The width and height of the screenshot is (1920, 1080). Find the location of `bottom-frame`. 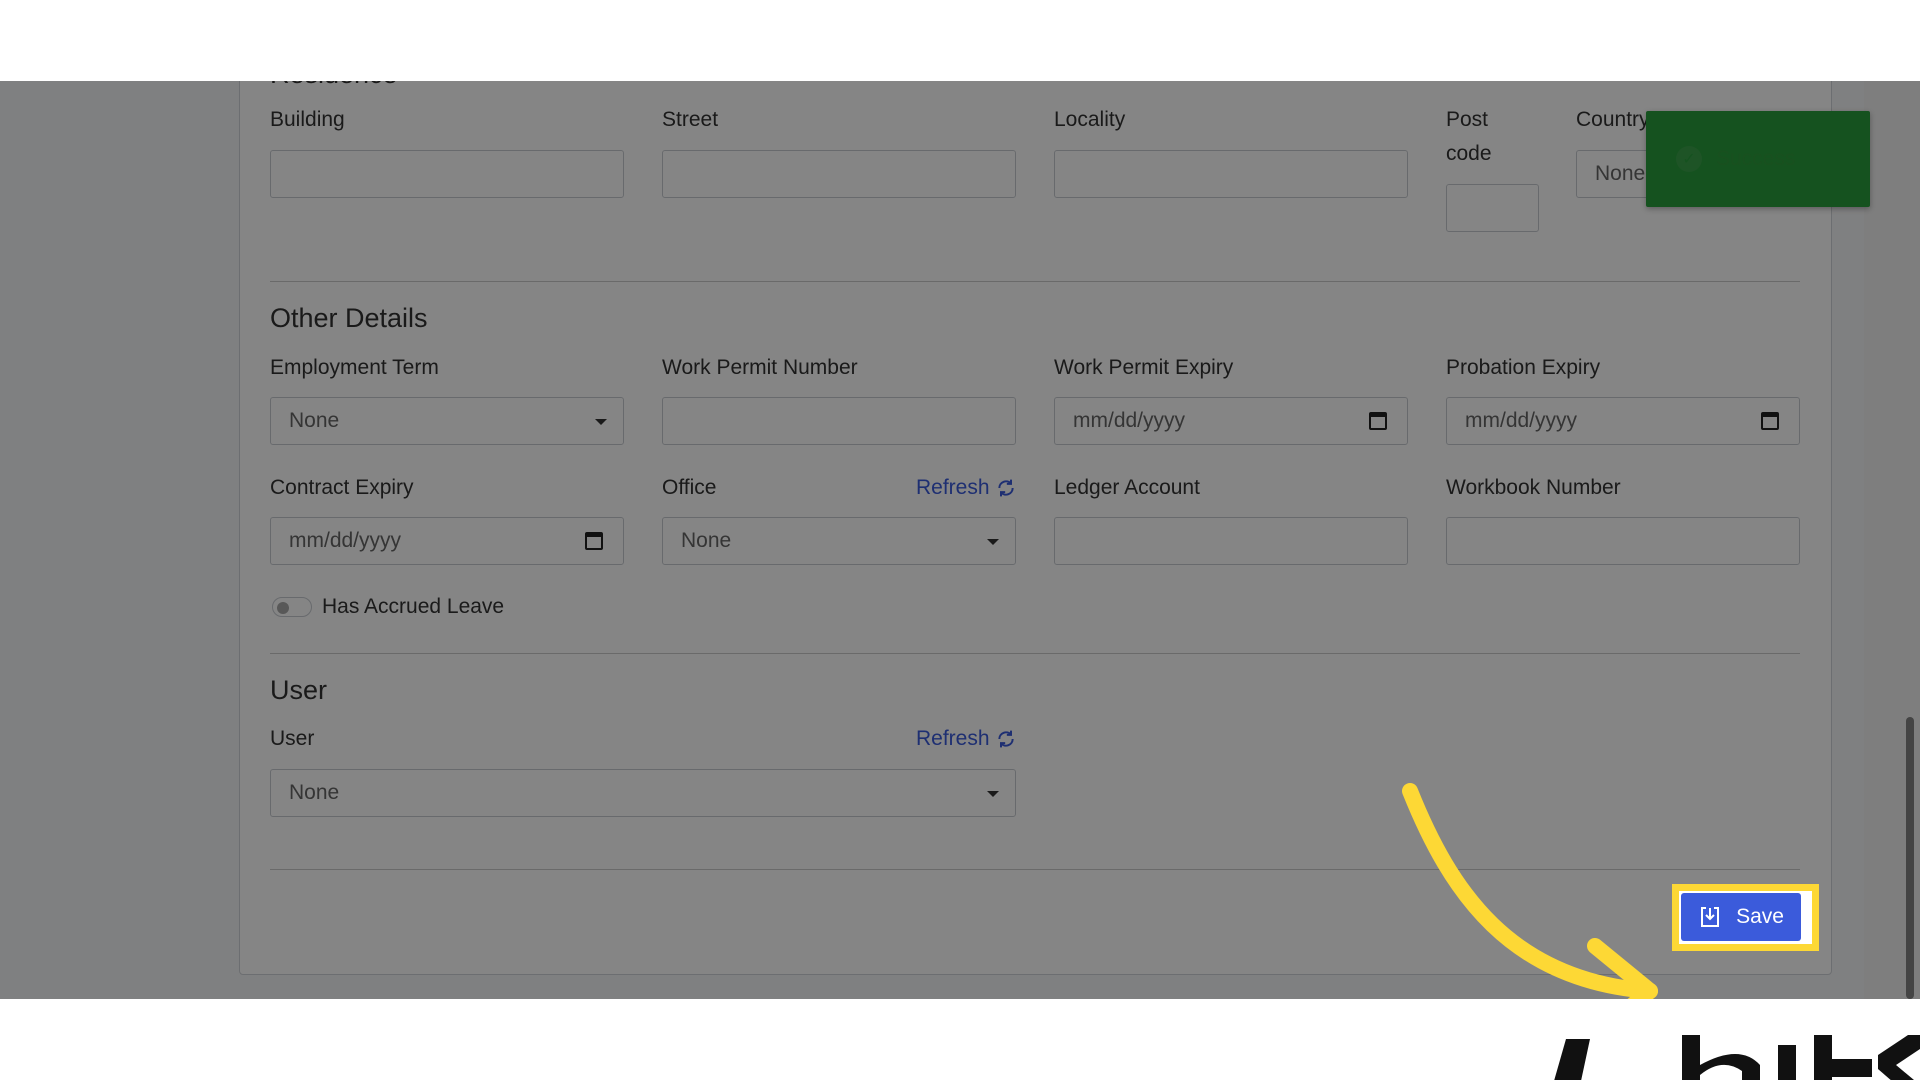

bottom-frame is located at coordinates (960, 1039).